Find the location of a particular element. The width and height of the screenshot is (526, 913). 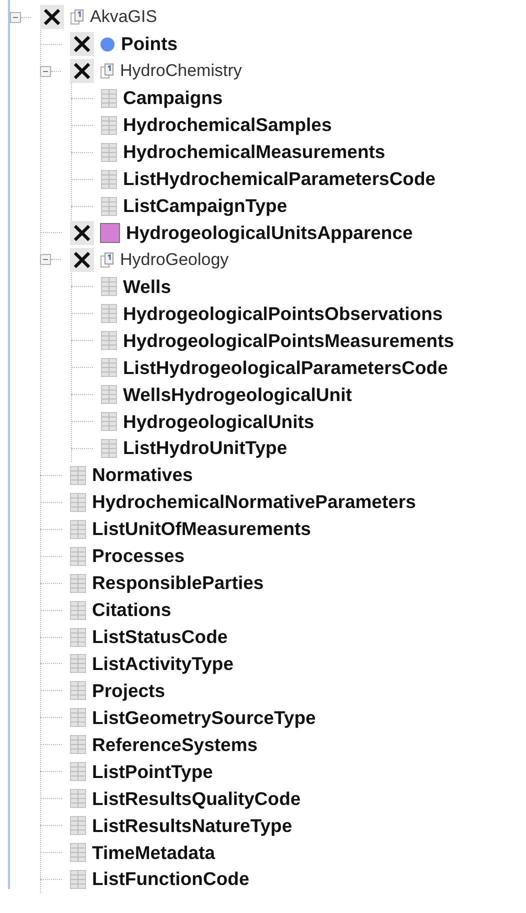

layer-label: HydrogeologicalPointsMeasurements is located at coordinates (288, 341).